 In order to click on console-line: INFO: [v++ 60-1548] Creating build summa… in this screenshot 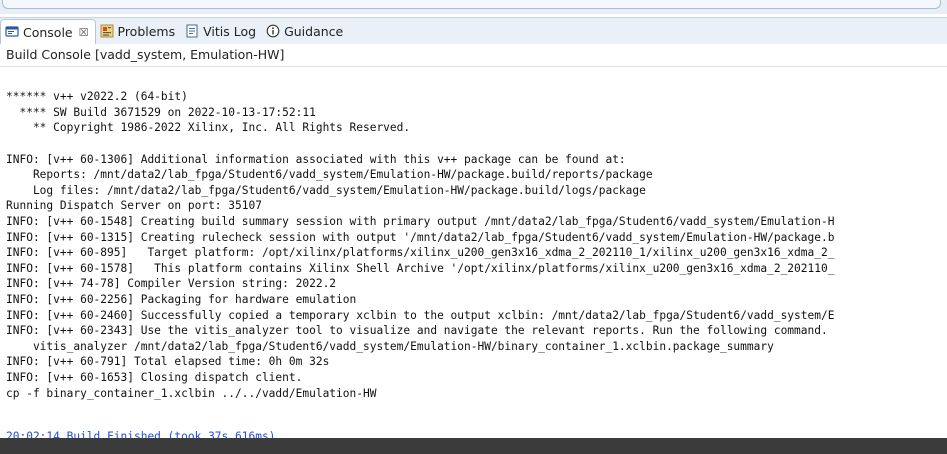, I will do `click(420, 221)`.